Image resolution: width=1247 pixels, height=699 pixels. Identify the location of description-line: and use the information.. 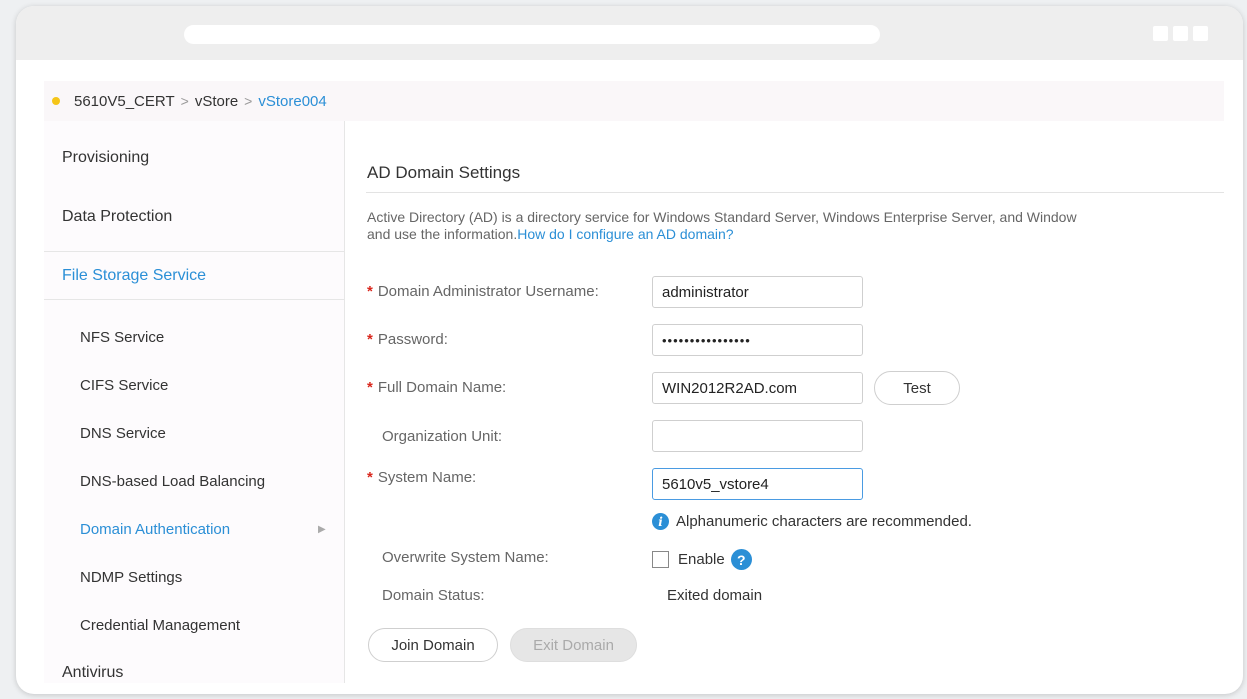
(442, 234).